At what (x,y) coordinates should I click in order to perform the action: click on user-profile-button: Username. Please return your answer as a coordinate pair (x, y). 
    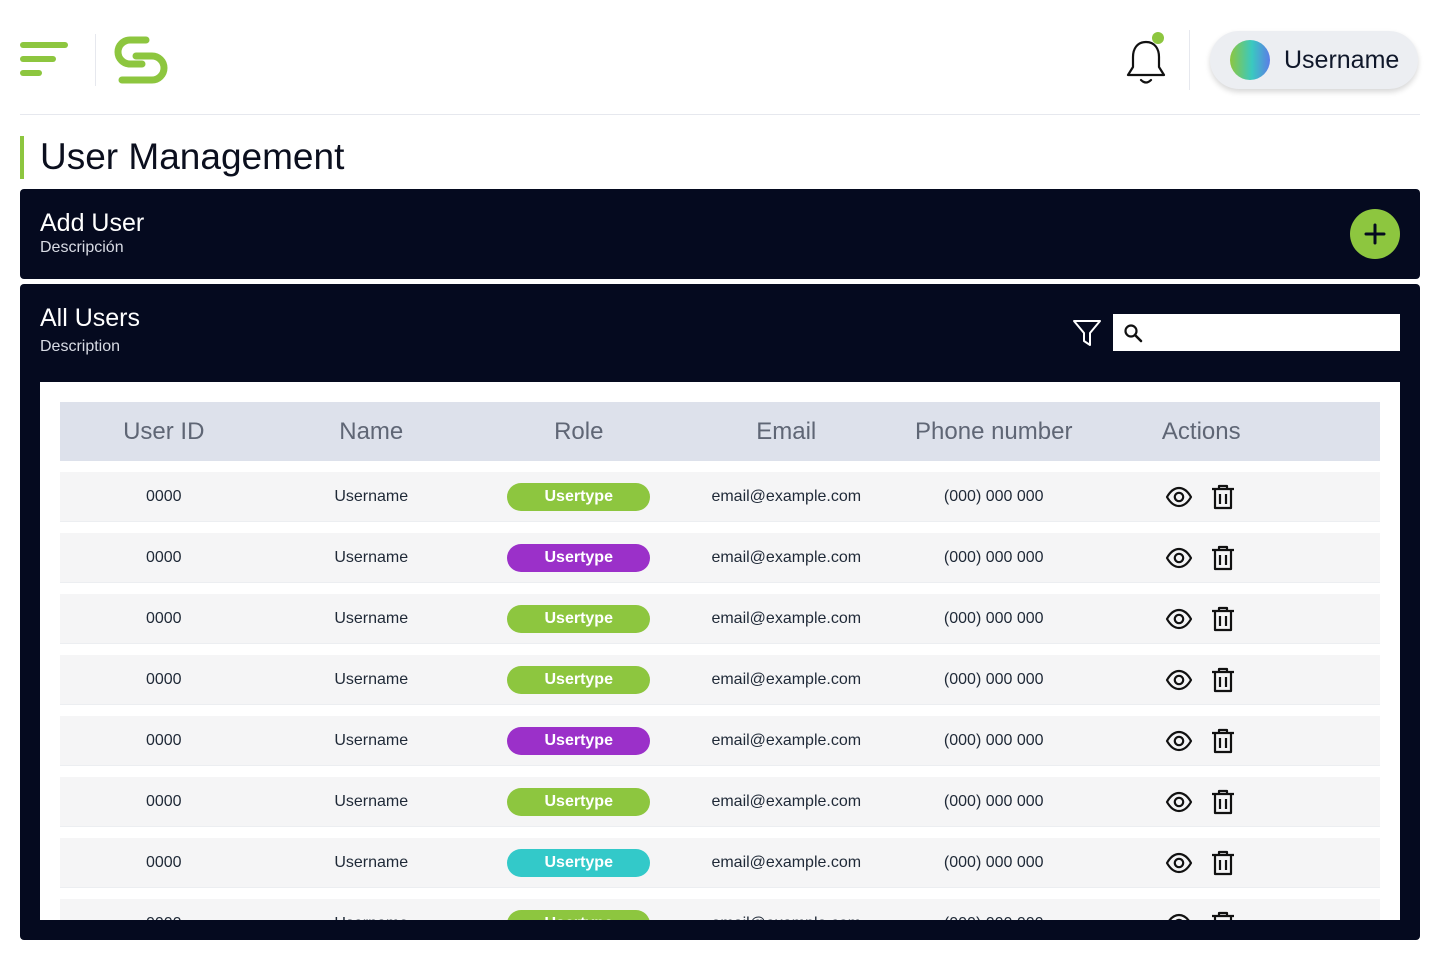
    Looking at the image, I should click on (1314, 60).